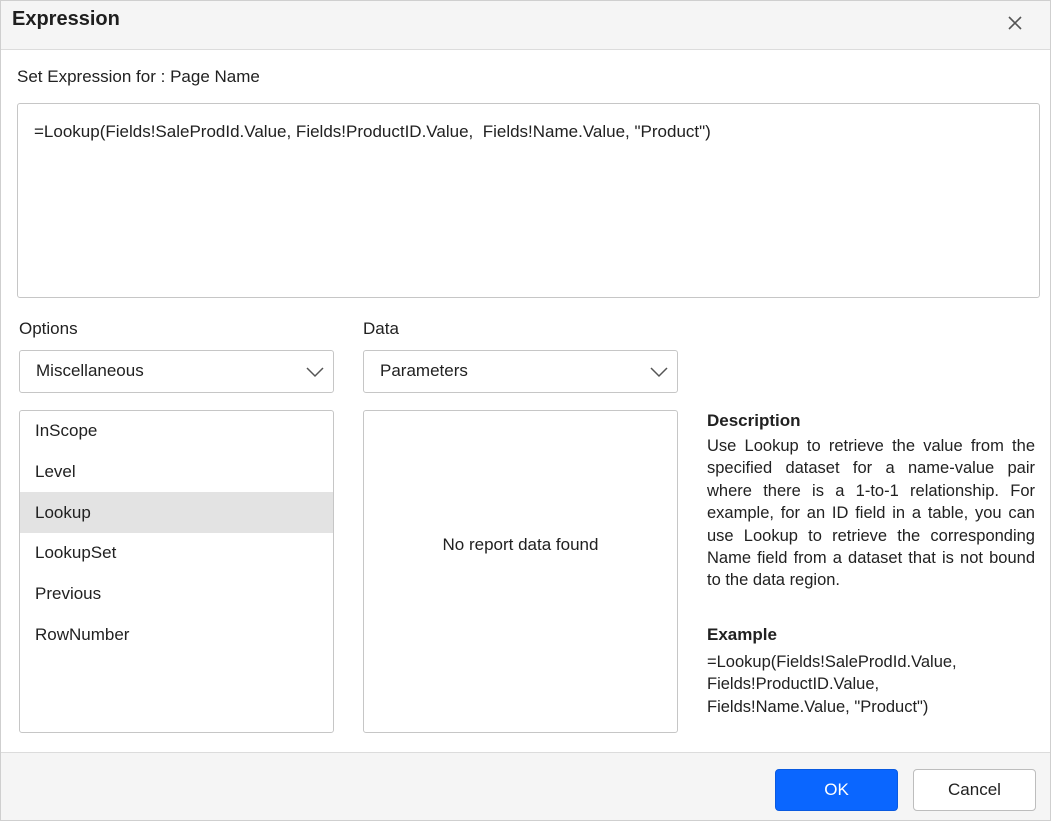 The width and height of the screenshot is (1051, 821). Describe the element at coordinates (90, 370) in the screenshot. I see `options-dropdown-value: Miscellaneous` at that location.